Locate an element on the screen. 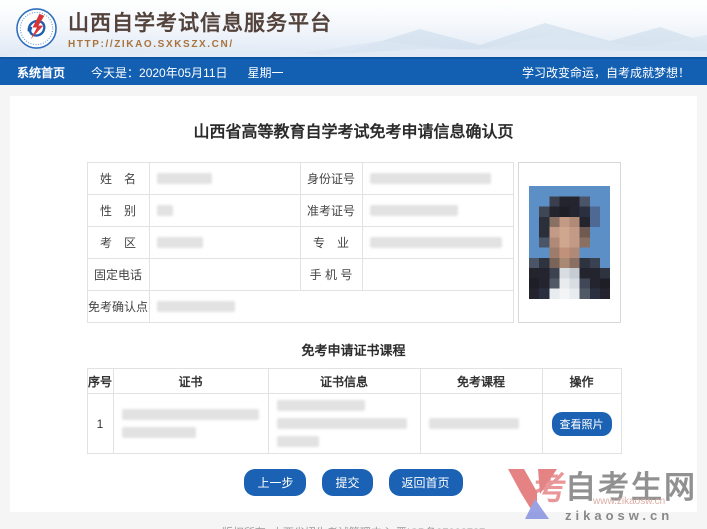 The image size is (707, 529). site-url: HTTP://ZIKAO.SXKSZX.CN/ is located at coordinates (151, 44).